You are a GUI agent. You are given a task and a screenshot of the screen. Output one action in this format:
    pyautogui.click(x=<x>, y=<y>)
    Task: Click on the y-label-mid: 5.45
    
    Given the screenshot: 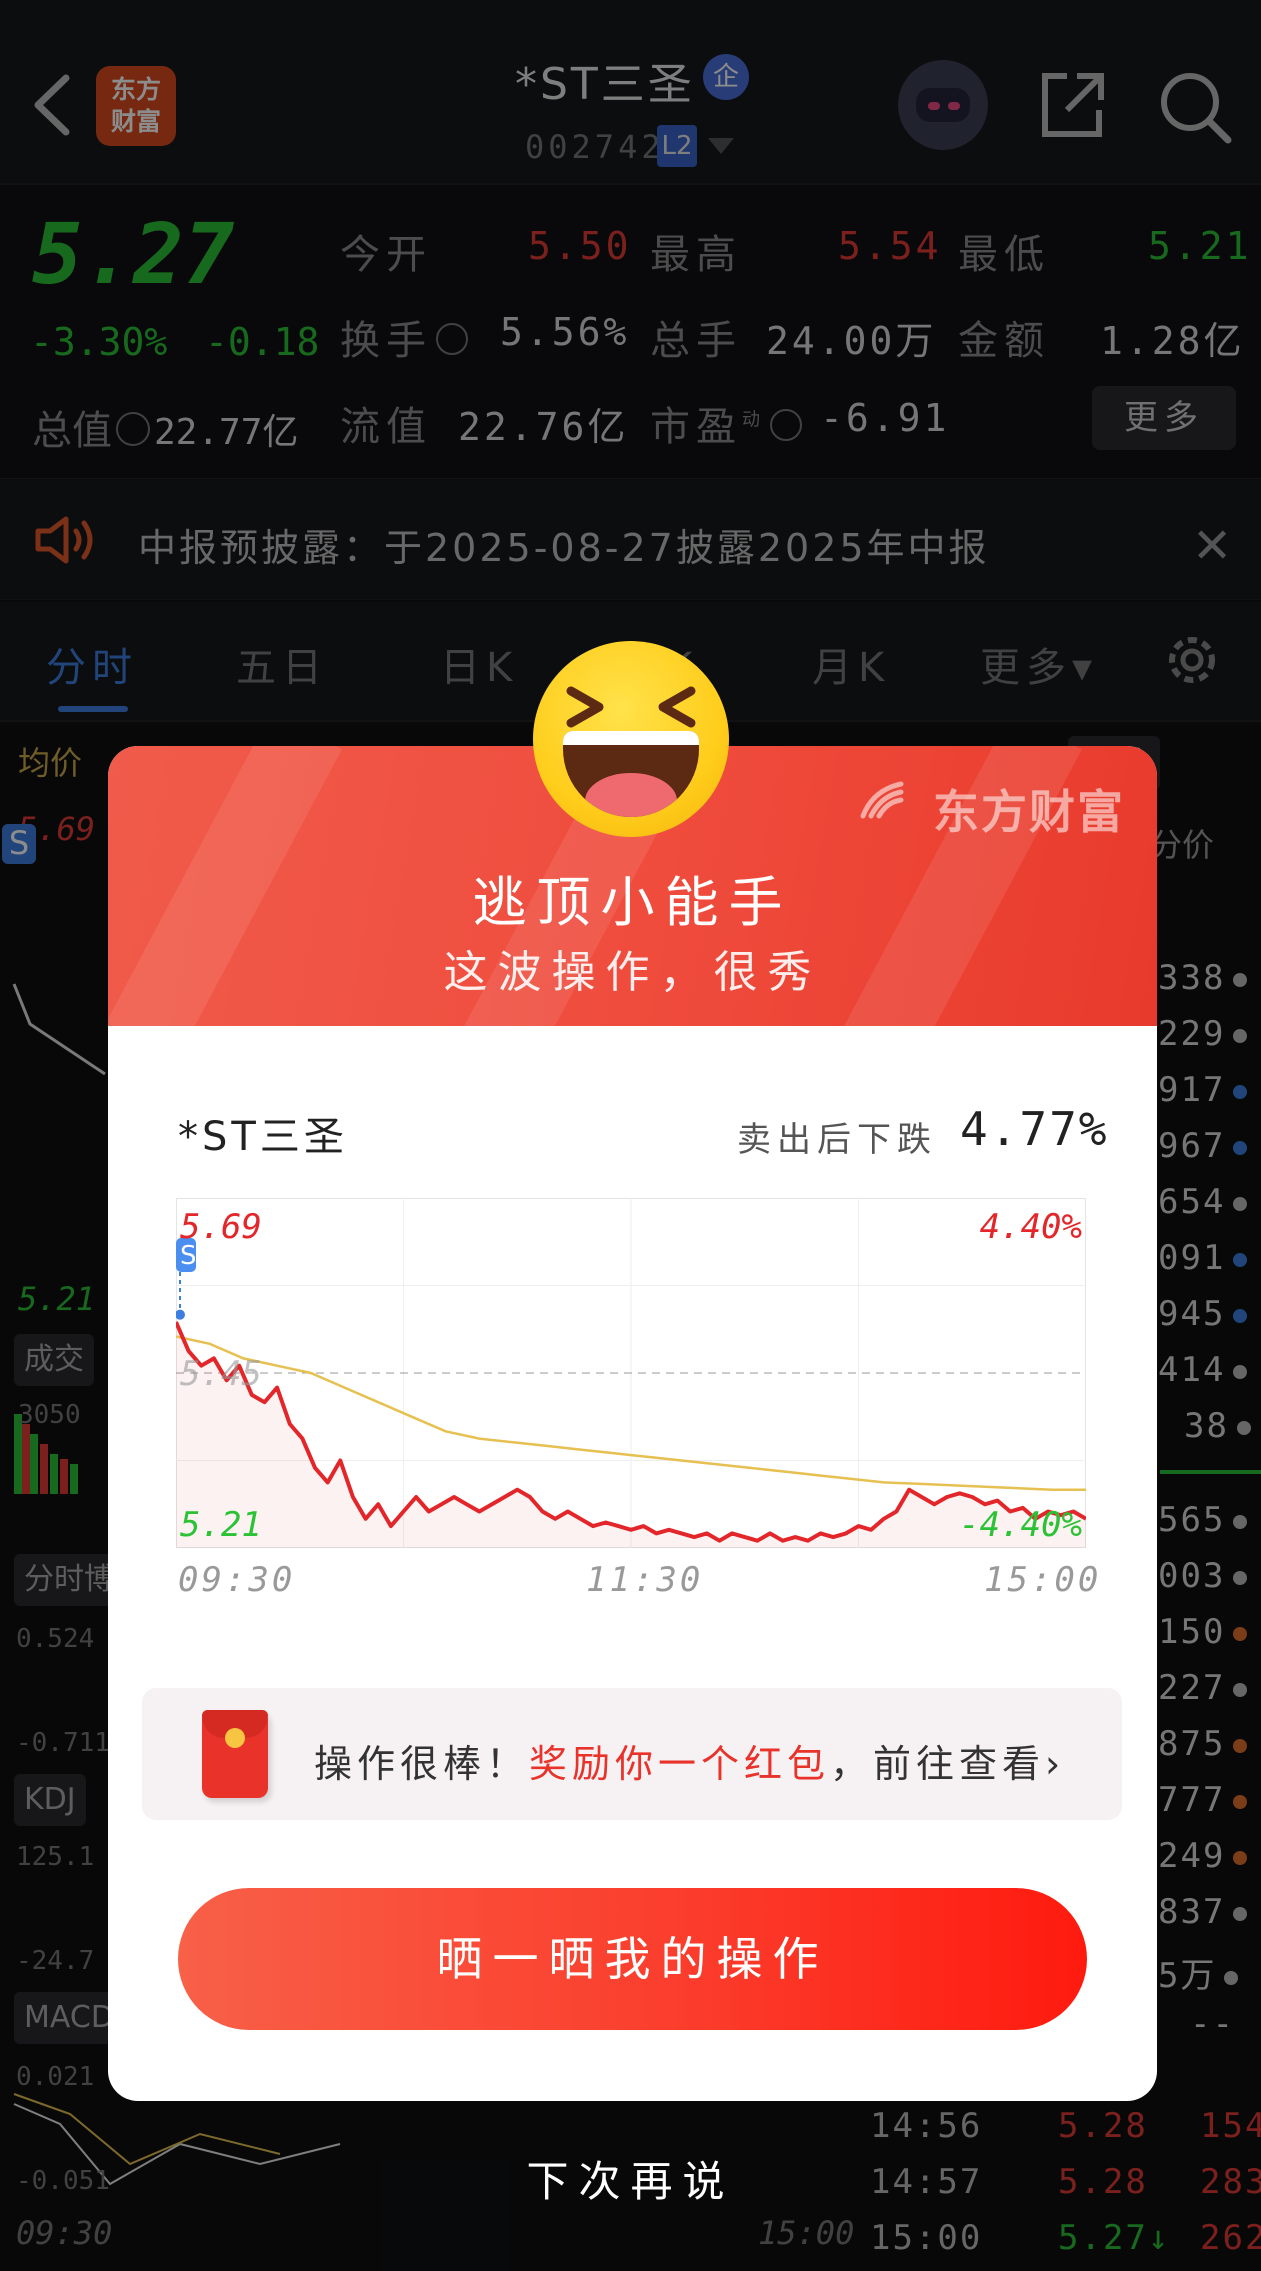 What is the action you would take?
    pyautogui.click(x=221, y=1374)
    